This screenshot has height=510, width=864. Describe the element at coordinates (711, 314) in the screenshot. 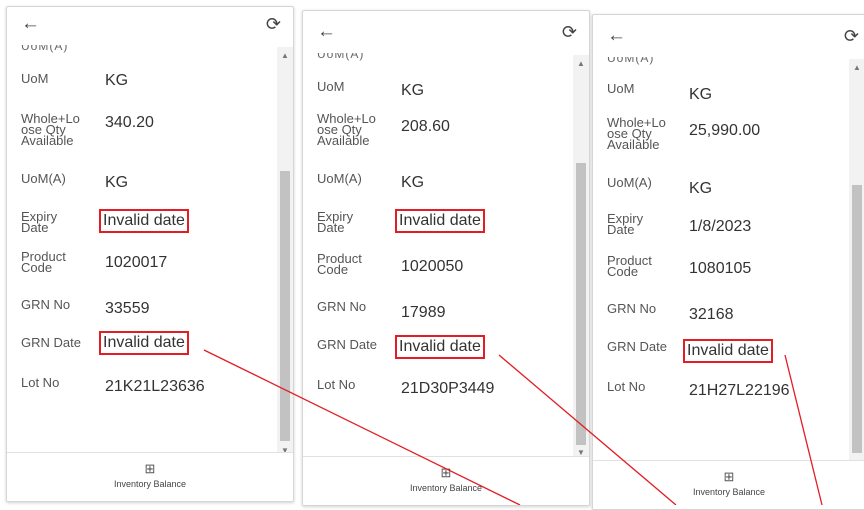

I see `value-grn: 32168` at that location.